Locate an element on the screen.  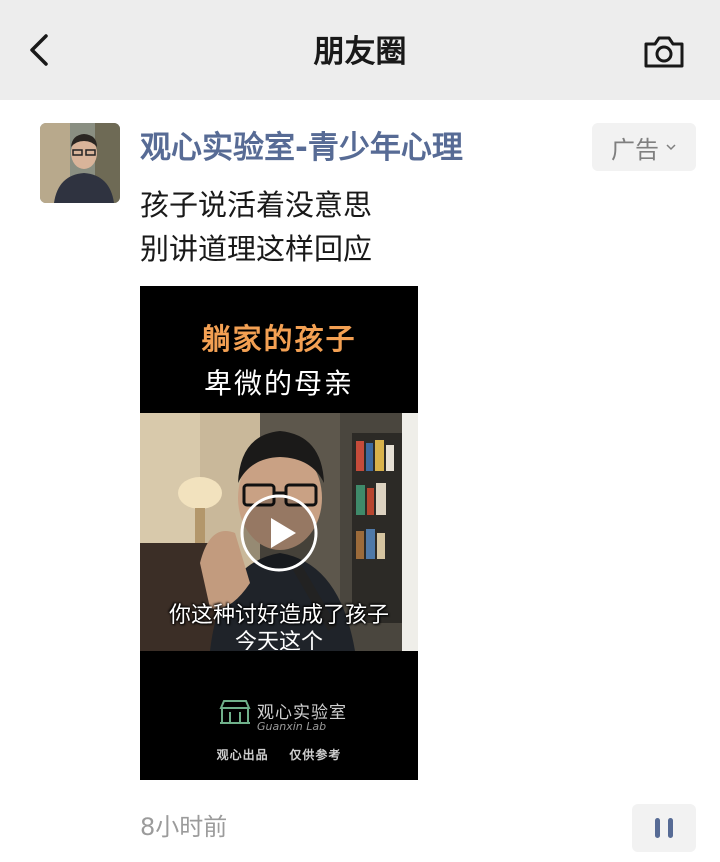
video-subtitle: 你这种讨好造成了孩子 is located at coordinates (278, 615).